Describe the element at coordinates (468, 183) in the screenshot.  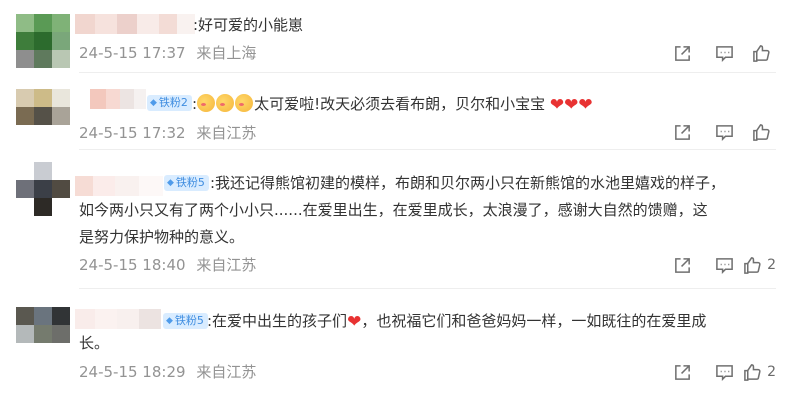
I see `comment-text-line: :我还记得熊馆初建的模样，布朗和贝尔两小只在新熊馆的水池里嬉戏的样子，` at that location.